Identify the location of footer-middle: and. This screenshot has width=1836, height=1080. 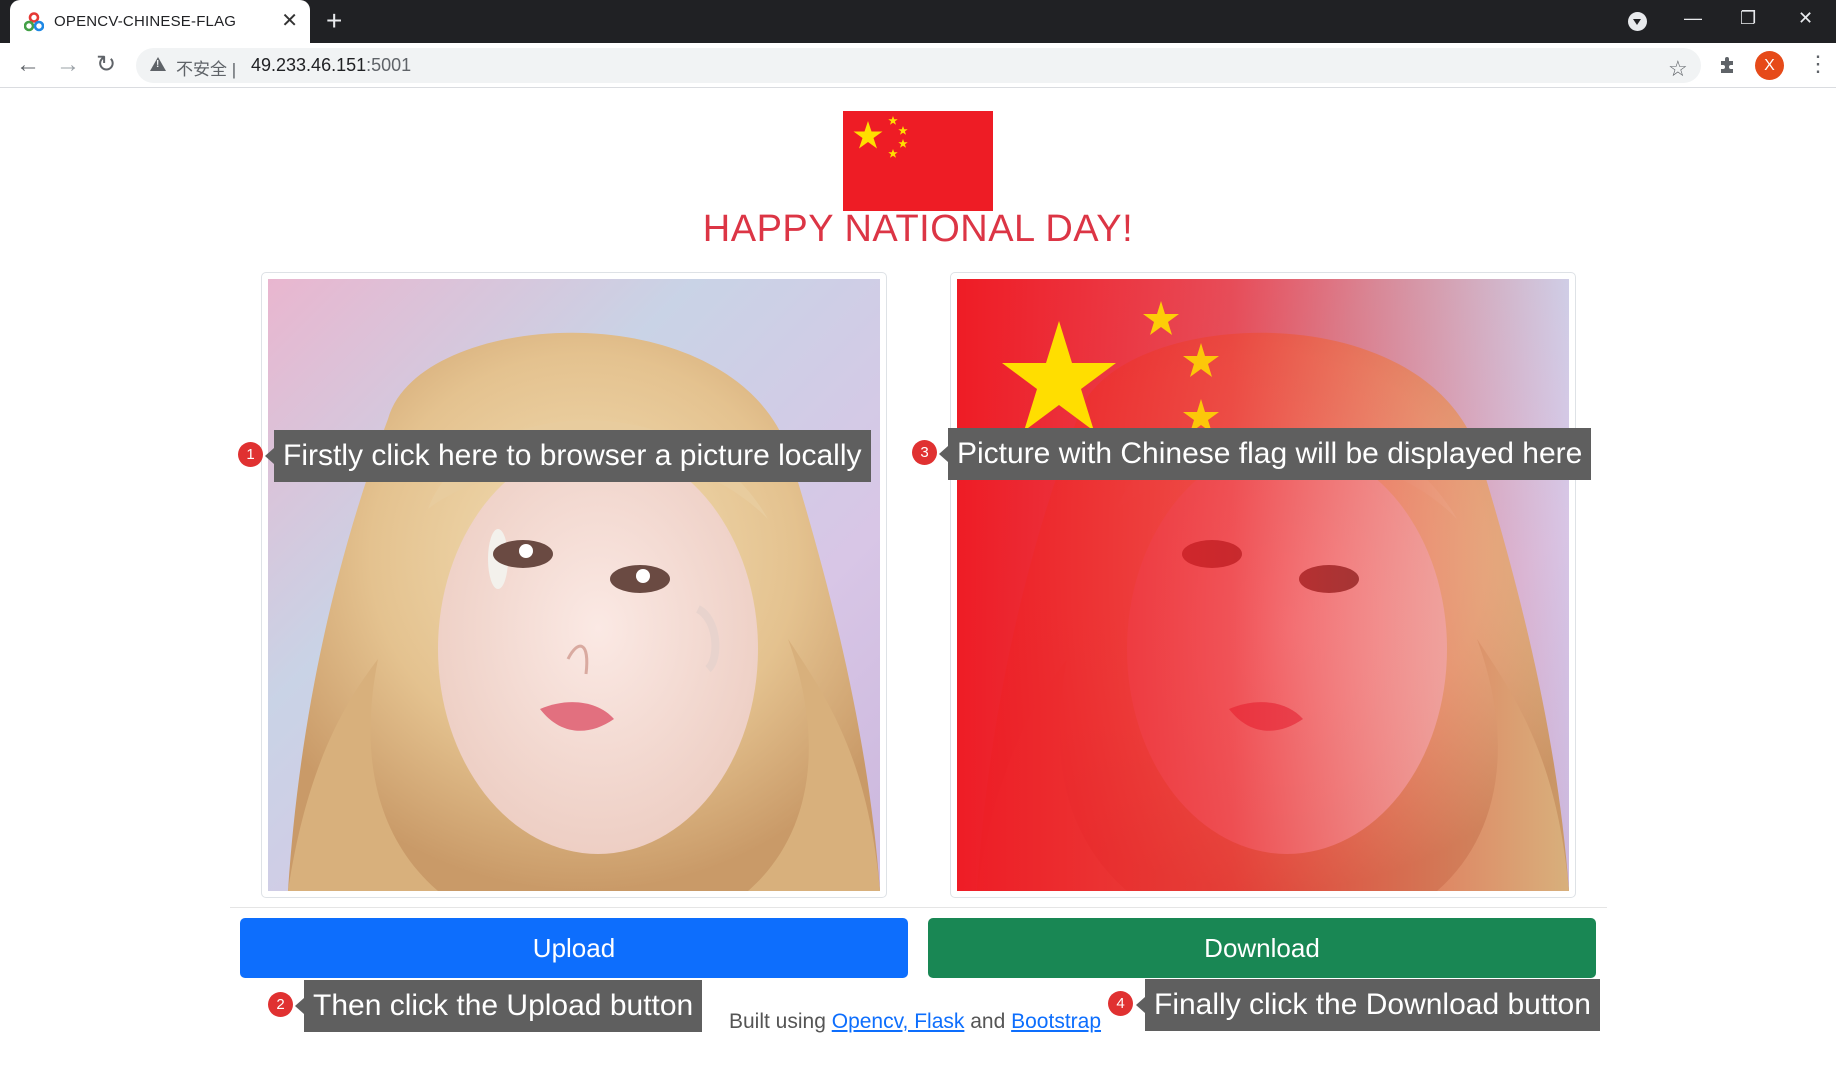
(988, 1021).